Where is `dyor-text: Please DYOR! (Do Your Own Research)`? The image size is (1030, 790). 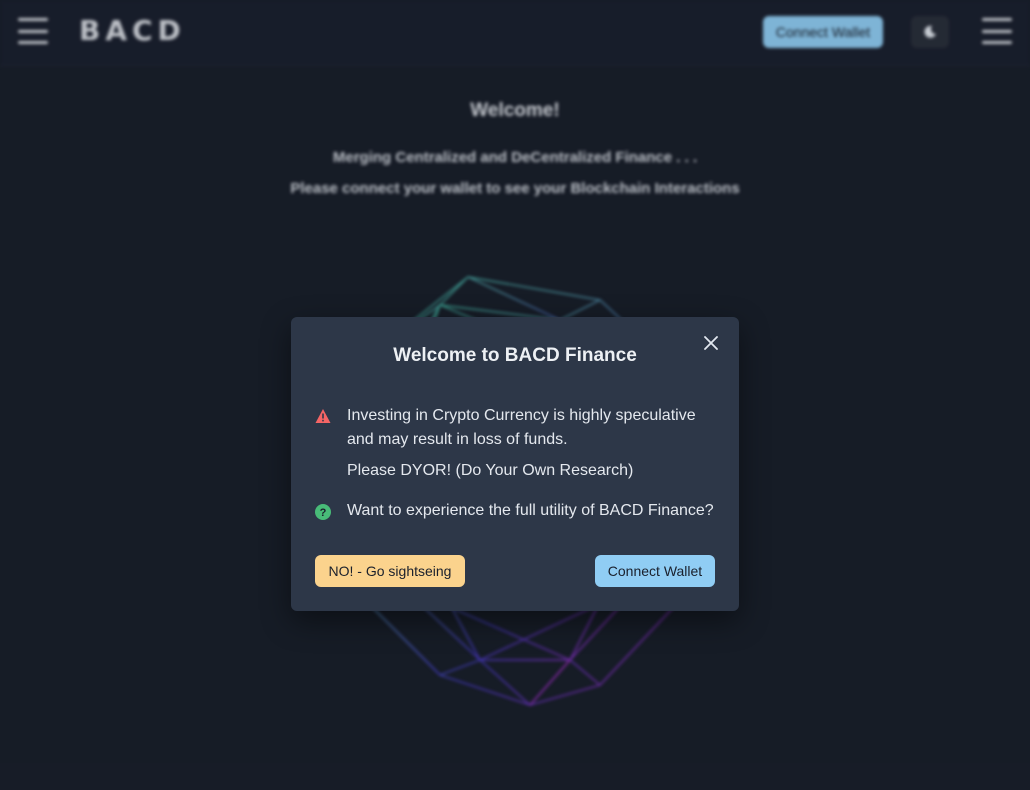
dyor-text: Please DYOR! (Do Your Own Research) is located at coordinates (490, 470).